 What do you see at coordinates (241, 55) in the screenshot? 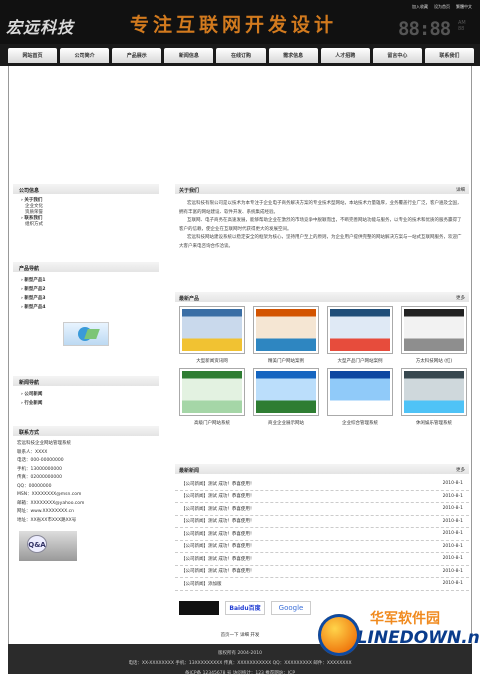
I see `nav-order: 在线订购` at bounding box center [241, 55].